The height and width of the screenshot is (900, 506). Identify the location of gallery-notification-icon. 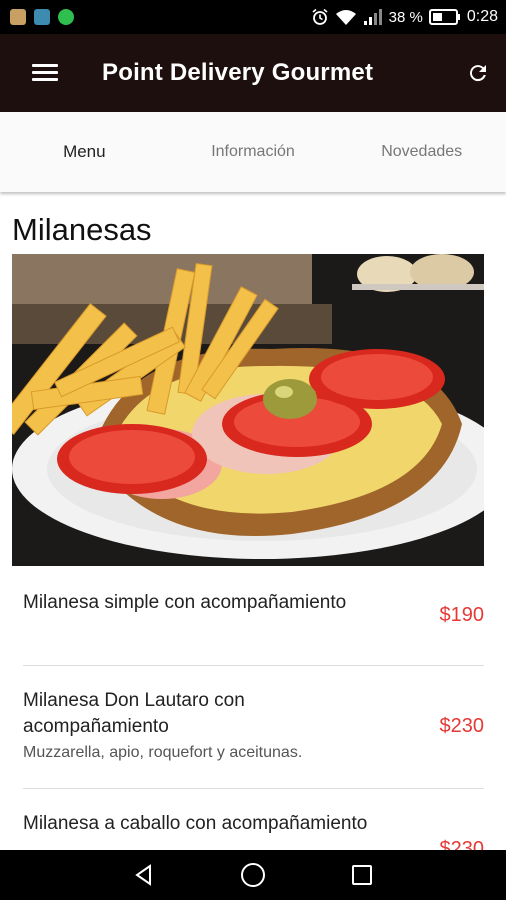
(42, 17).